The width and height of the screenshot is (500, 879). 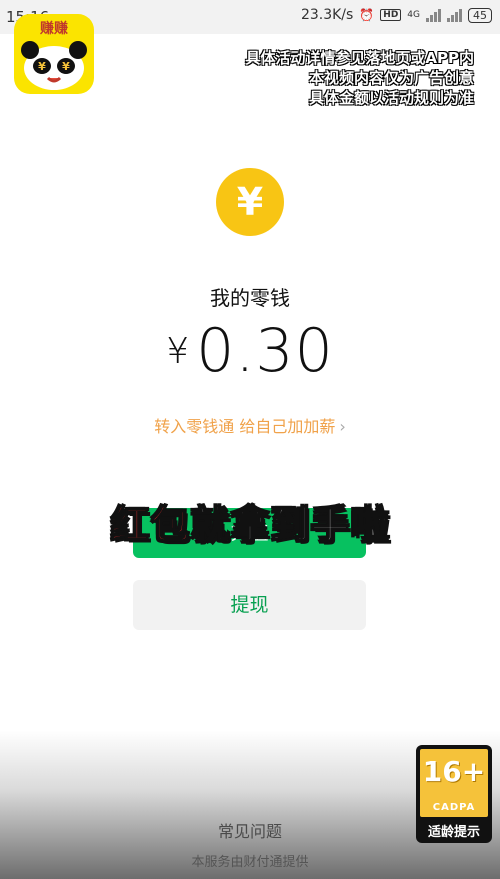 What do you see at coordinates (391, 78) in the screenshot?
I see `disclaimer-line-2: 本视频内容仅为广告创意` at bounding box center [391, 78].